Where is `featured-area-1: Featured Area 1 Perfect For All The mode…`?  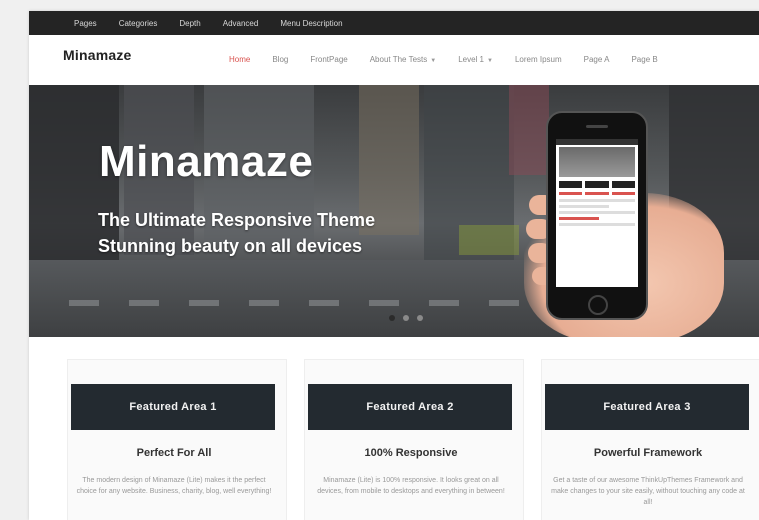 featured-area-1: Featured Area 1 Perfect For All The mode… is located at coordinates (177, 428).